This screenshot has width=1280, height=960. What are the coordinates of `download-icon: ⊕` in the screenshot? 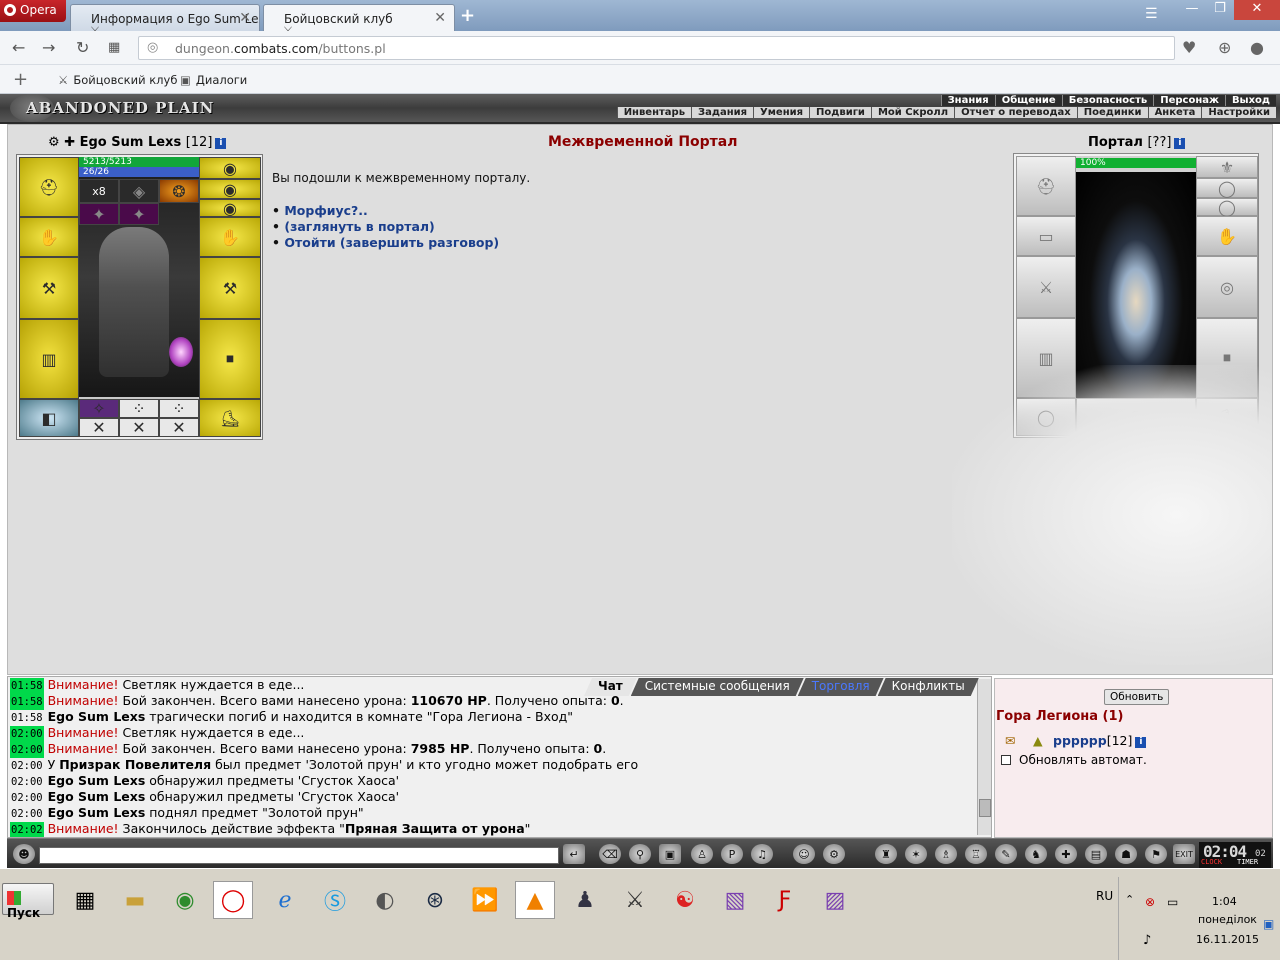 It's located at (1224, 47).